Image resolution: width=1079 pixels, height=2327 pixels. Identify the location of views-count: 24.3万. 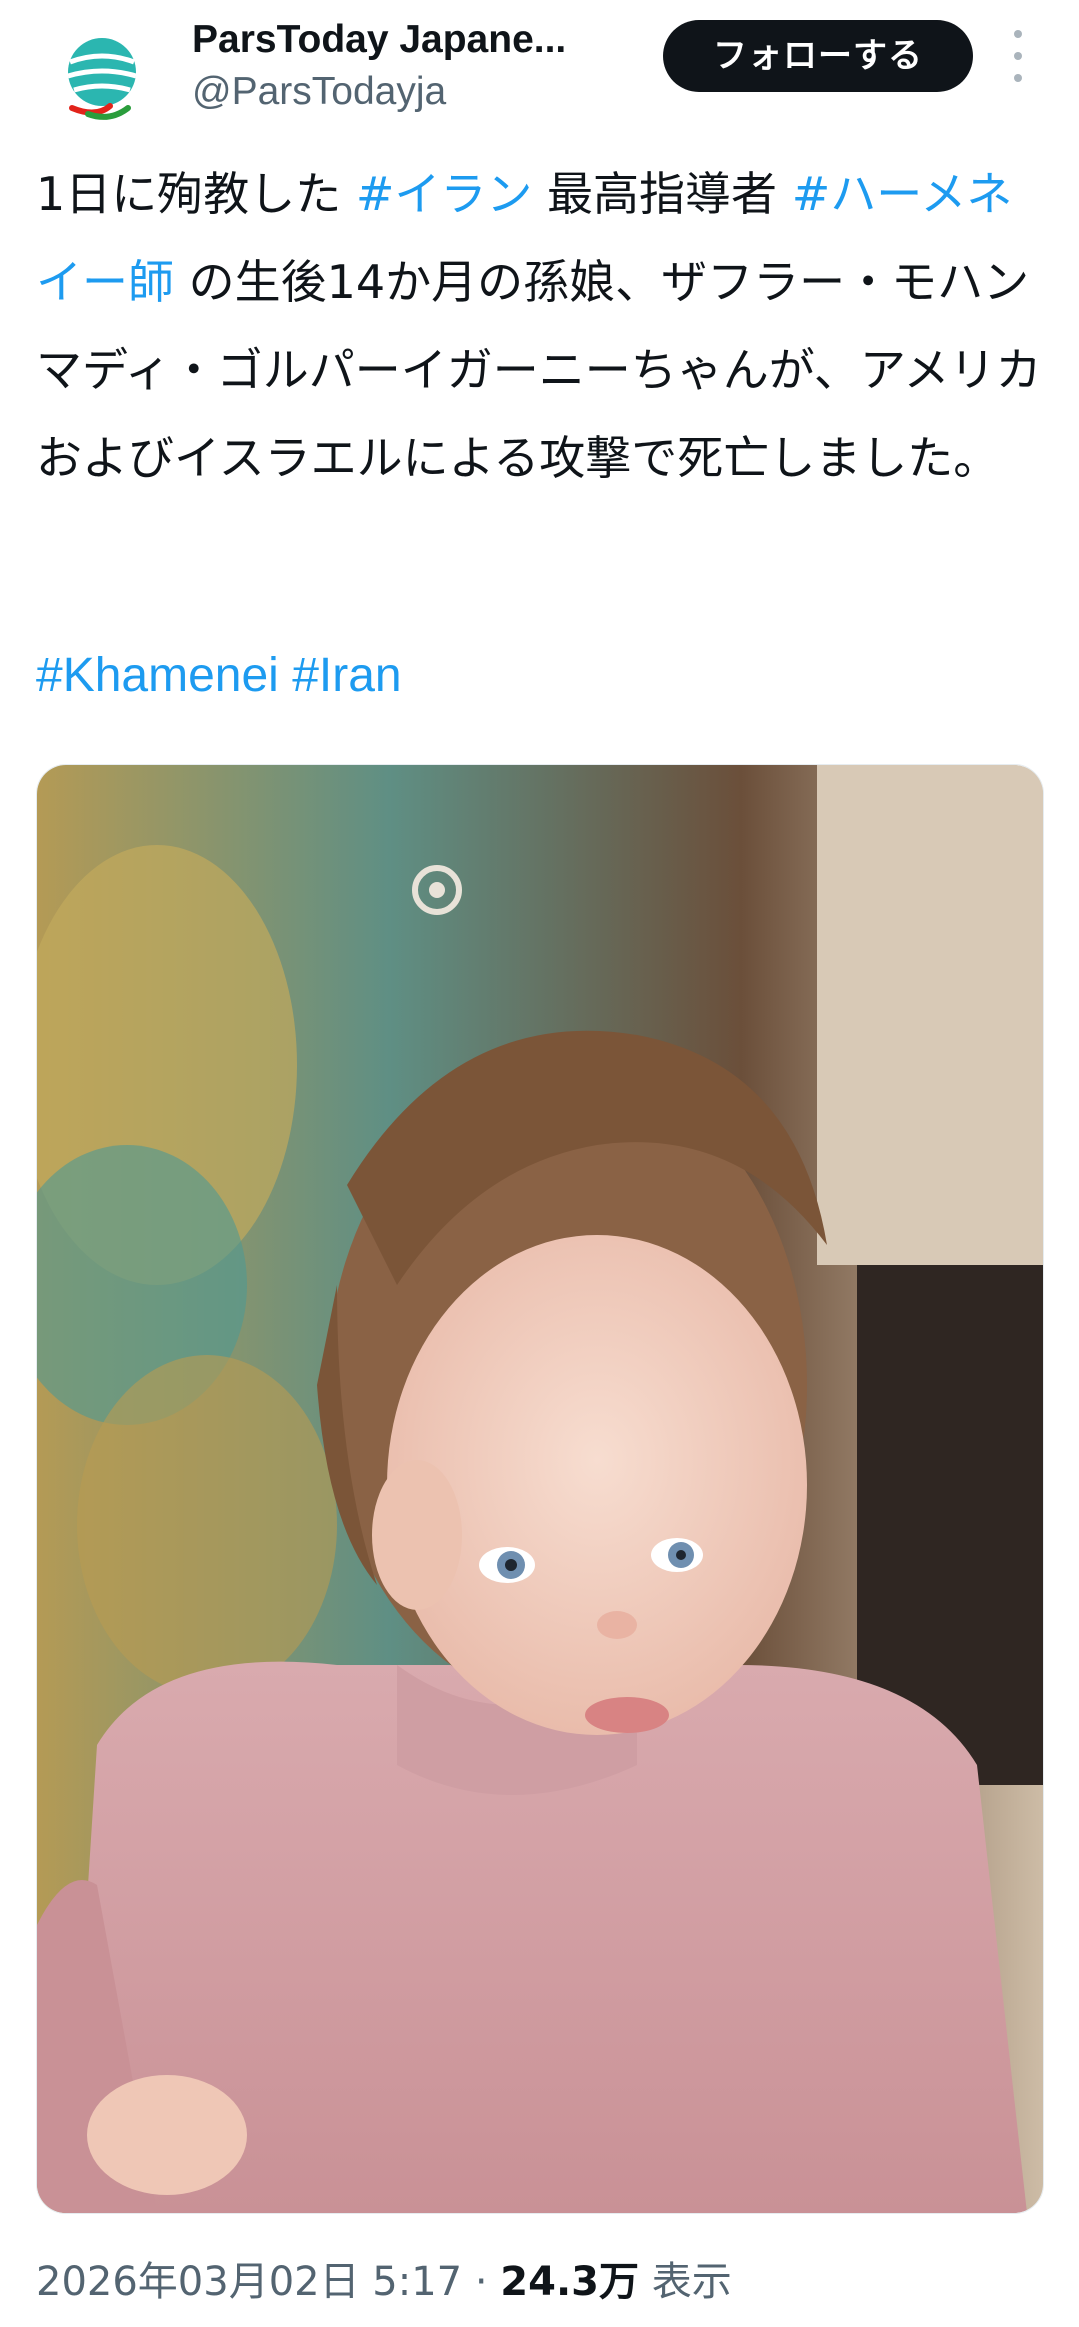
(569, 2282).